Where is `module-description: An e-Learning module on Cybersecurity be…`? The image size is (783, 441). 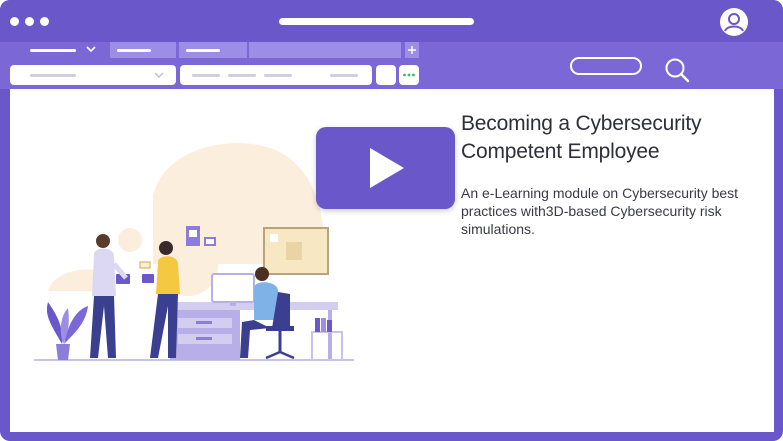 module-description: An e-Learning module on Cybersecurity be… is located at coordinates (600, 211).